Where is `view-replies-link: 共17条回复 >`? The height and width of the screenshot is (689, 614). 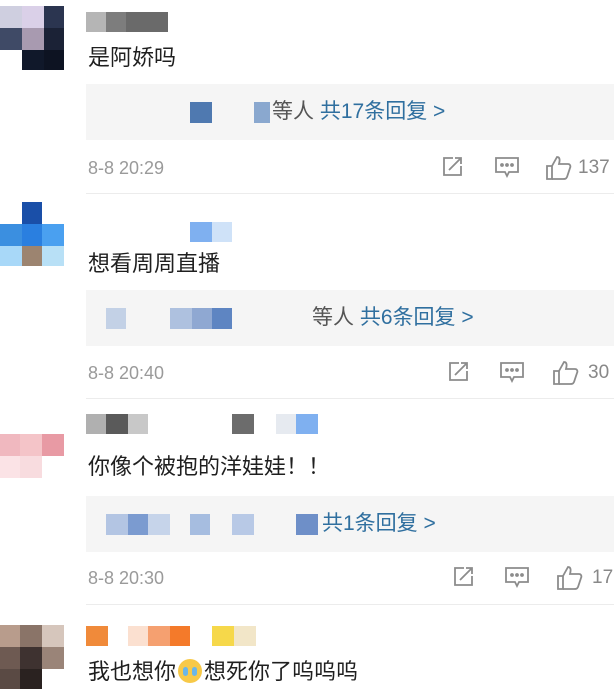 view-replies-link: 共17条回复 > is located at coordinates (382, 111).